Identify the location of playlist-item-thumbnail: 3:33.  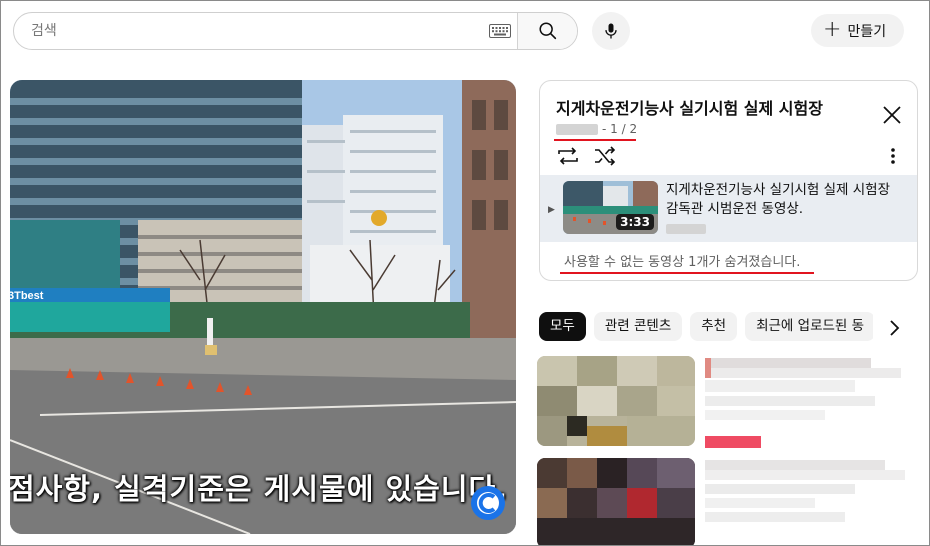
(610, 207).